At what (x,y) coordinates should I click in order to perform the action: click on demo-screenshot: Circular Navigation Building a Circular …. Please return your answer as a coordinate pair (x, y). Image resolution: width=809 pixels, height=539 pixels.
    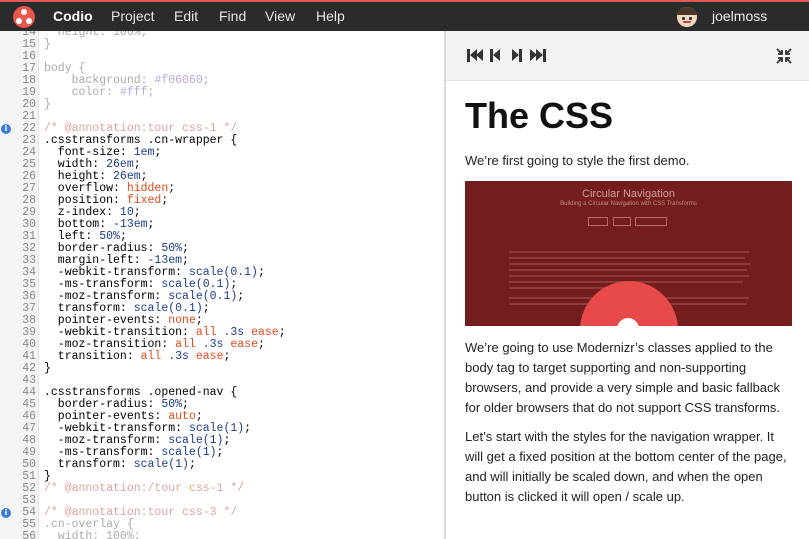
    Looking at the image, I should click on (628, 253).